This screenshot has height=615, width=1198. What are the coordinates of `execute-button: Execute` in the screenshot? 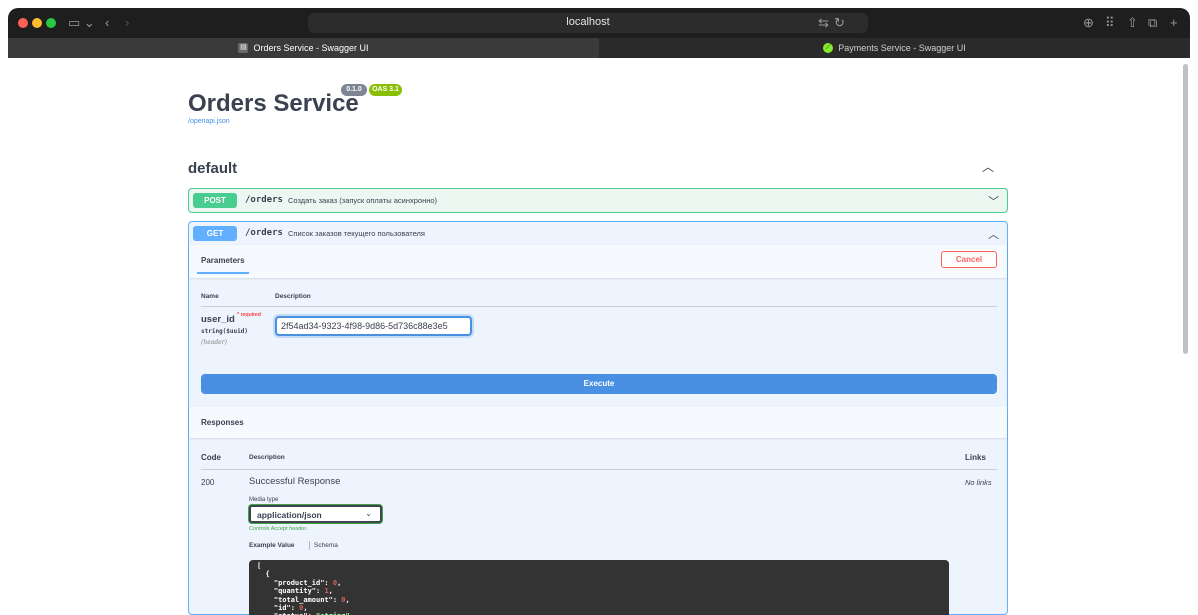 It's located at (599, 384).